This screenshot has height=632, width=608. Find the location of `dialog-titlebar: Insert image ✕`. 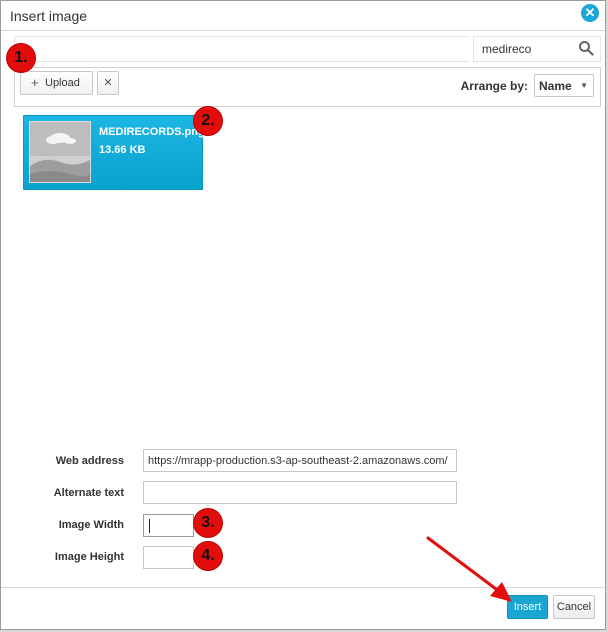

dialog-titlebar: Insert image ✕ is located at coordinates (303, 16).